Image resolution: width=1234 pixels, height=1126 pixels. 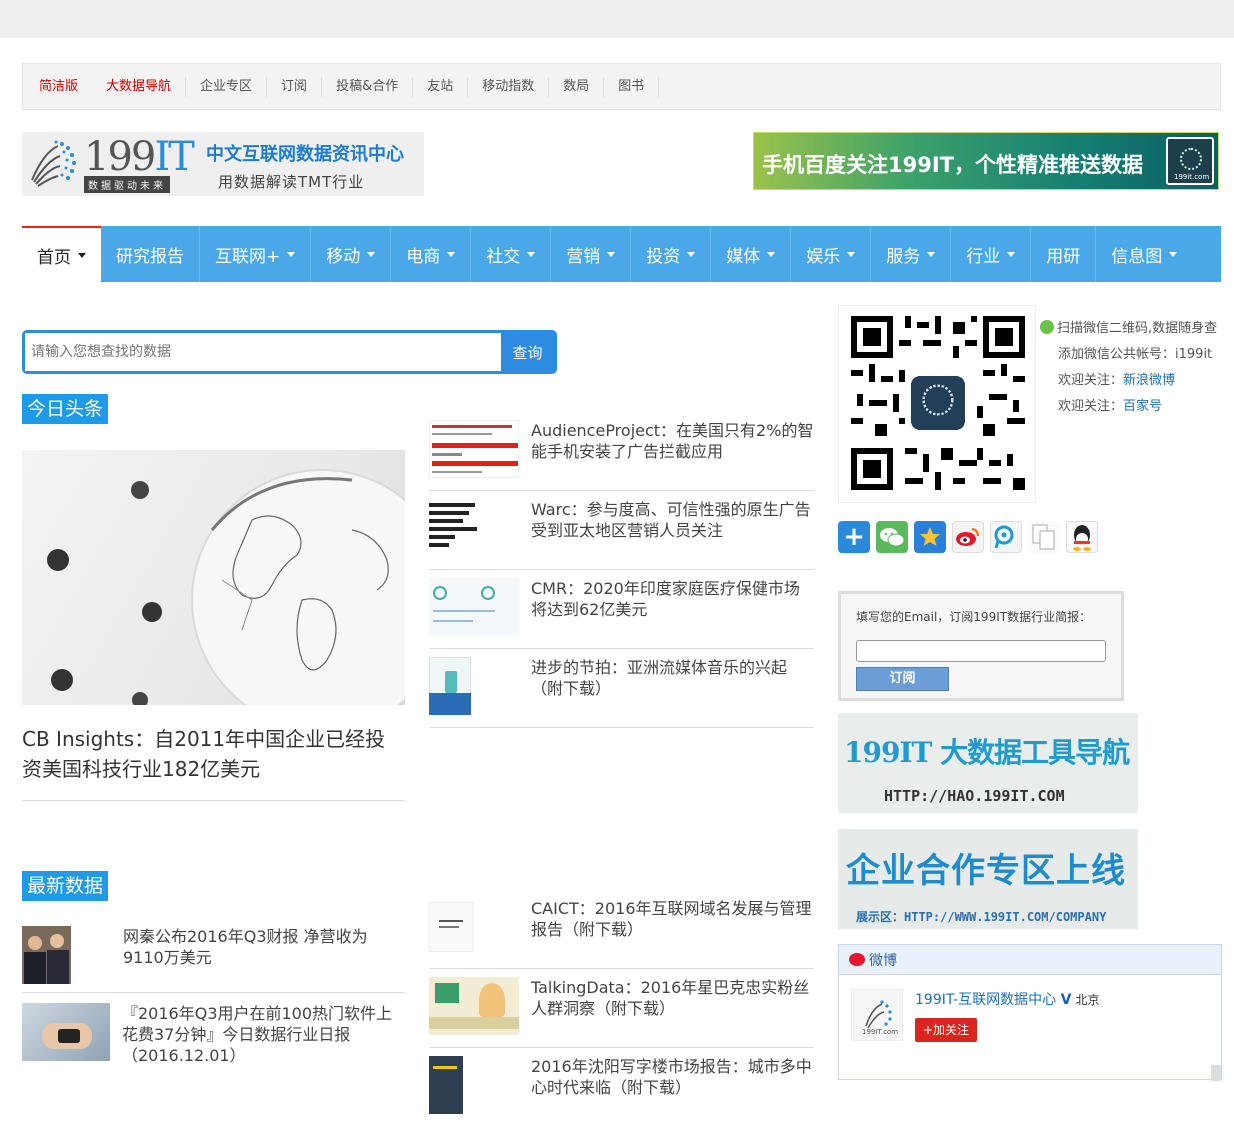 I want to click on ad-company-url: 展示区：HTTP://WWW.199IT.COM/COMPANY, so click(x=981, y=917).